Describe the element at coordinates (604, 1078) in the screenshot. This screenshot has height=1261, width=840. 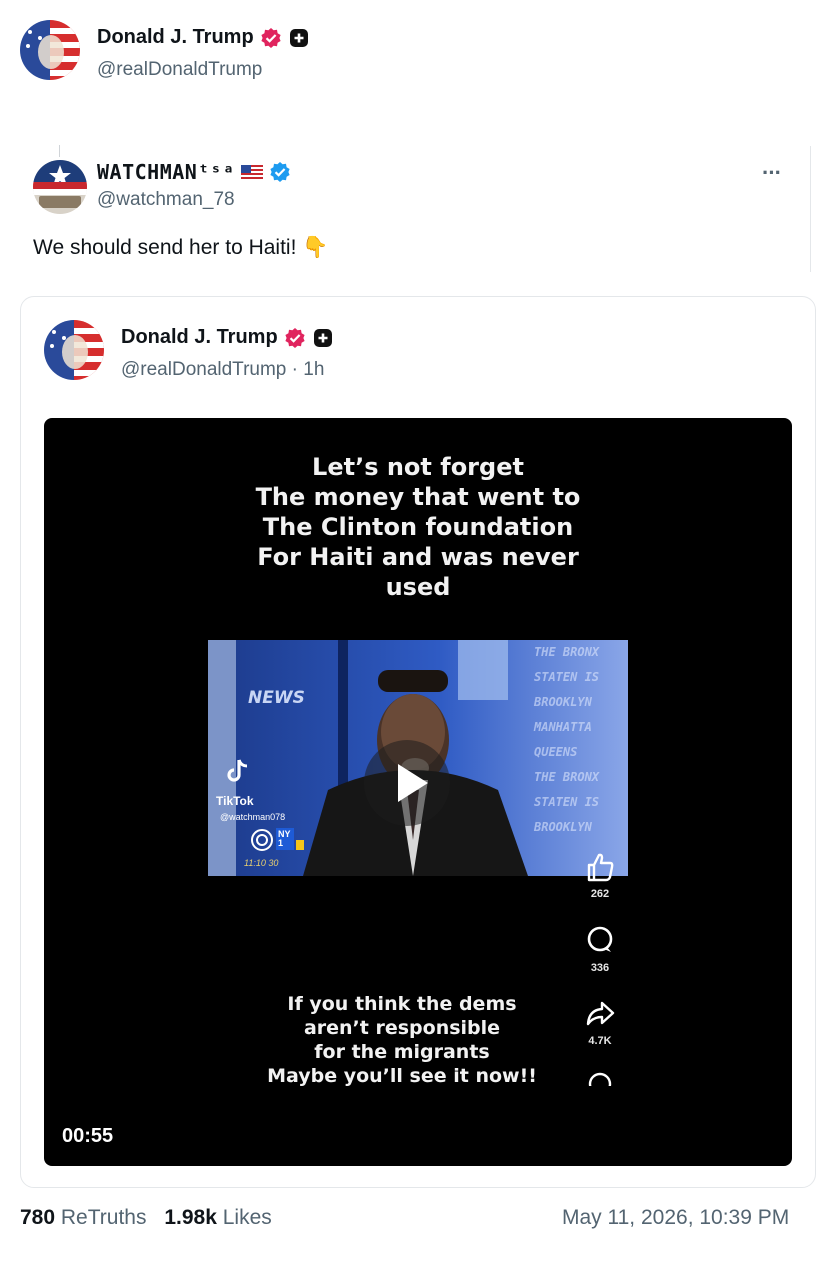
I see `more-actions-icon` at that location.